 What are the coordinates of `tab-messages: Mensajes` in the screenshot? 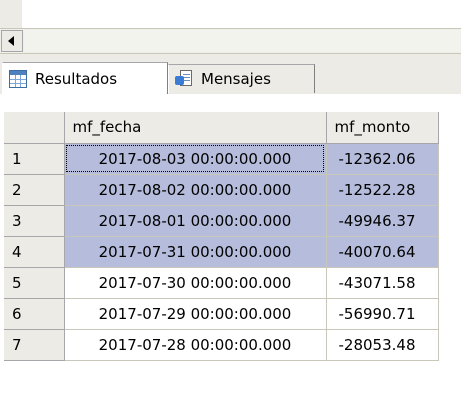 It's located at (241, 78).